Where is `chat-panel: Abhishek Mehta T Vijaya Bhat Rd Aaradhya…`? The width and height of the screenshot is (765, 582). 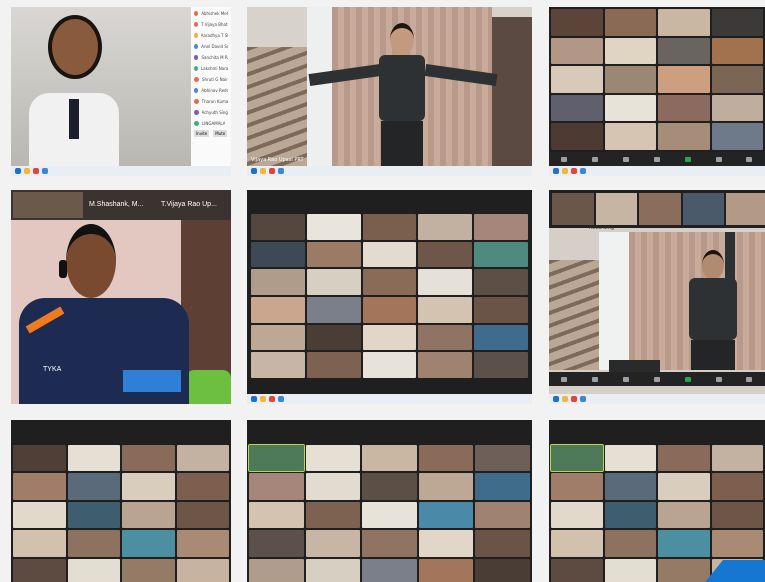 chat-panel: Abhishek Mehta T Vijaya Bhat Rd Aaradhya… is located at coordinates (211, 86).